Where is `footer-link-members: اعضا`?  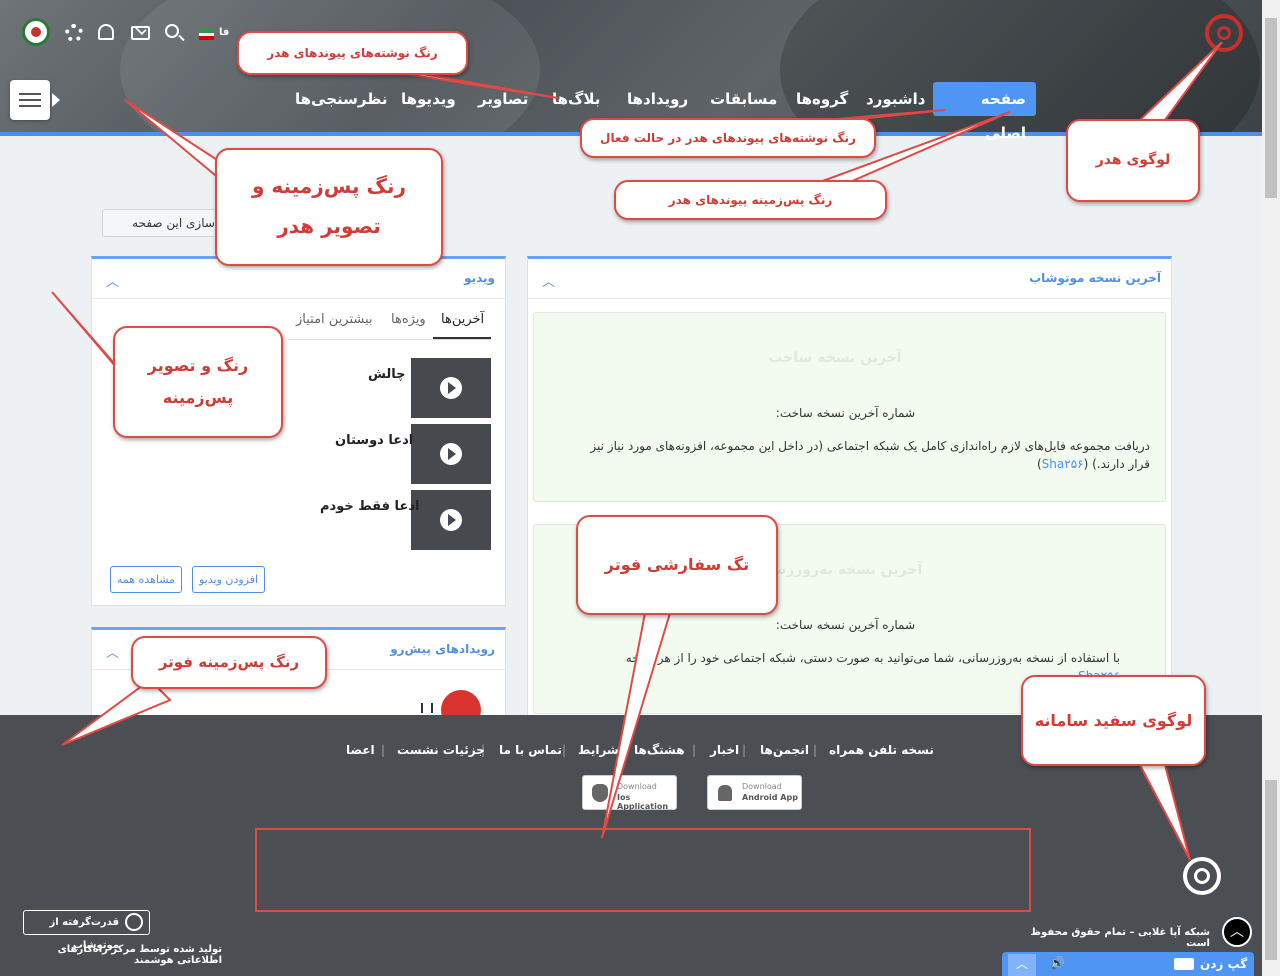 footer-link-members: اعضا is located at coordinates (360, 750).